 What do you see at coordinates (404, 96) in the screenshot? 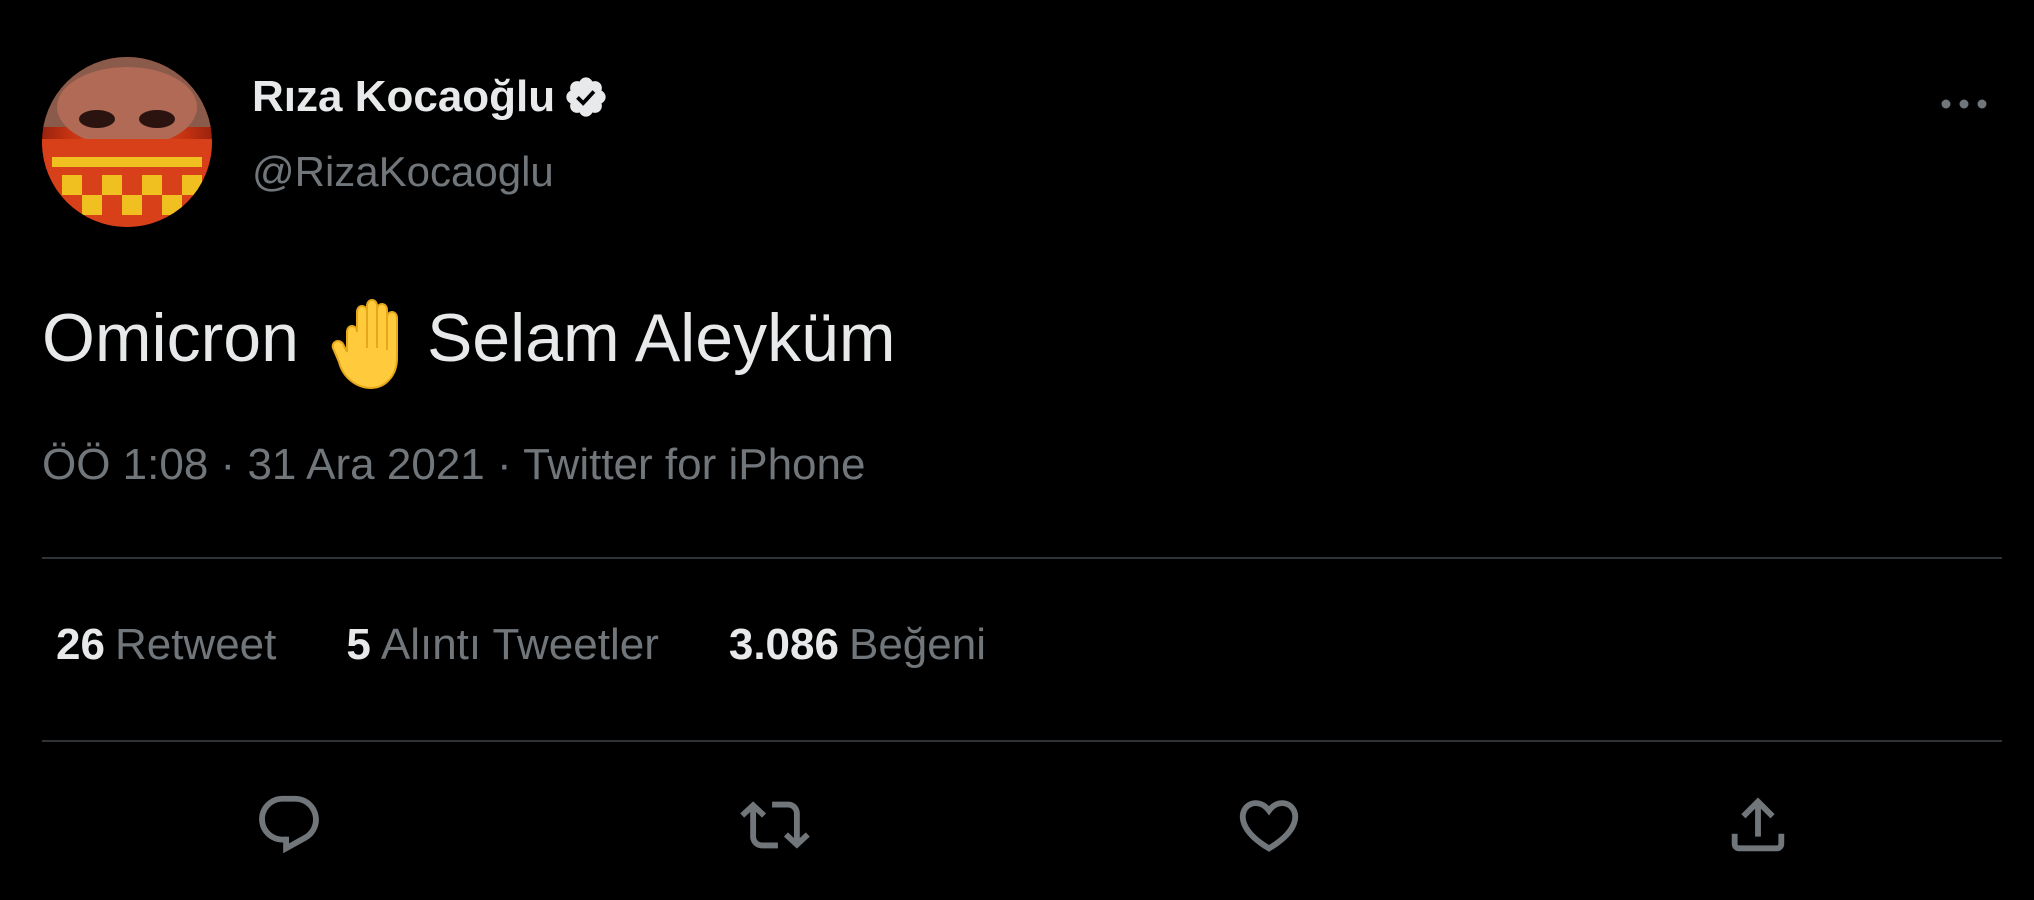
I see `author-name-text: Rıza Kocaoğlu` at bounding box center [404, 96].